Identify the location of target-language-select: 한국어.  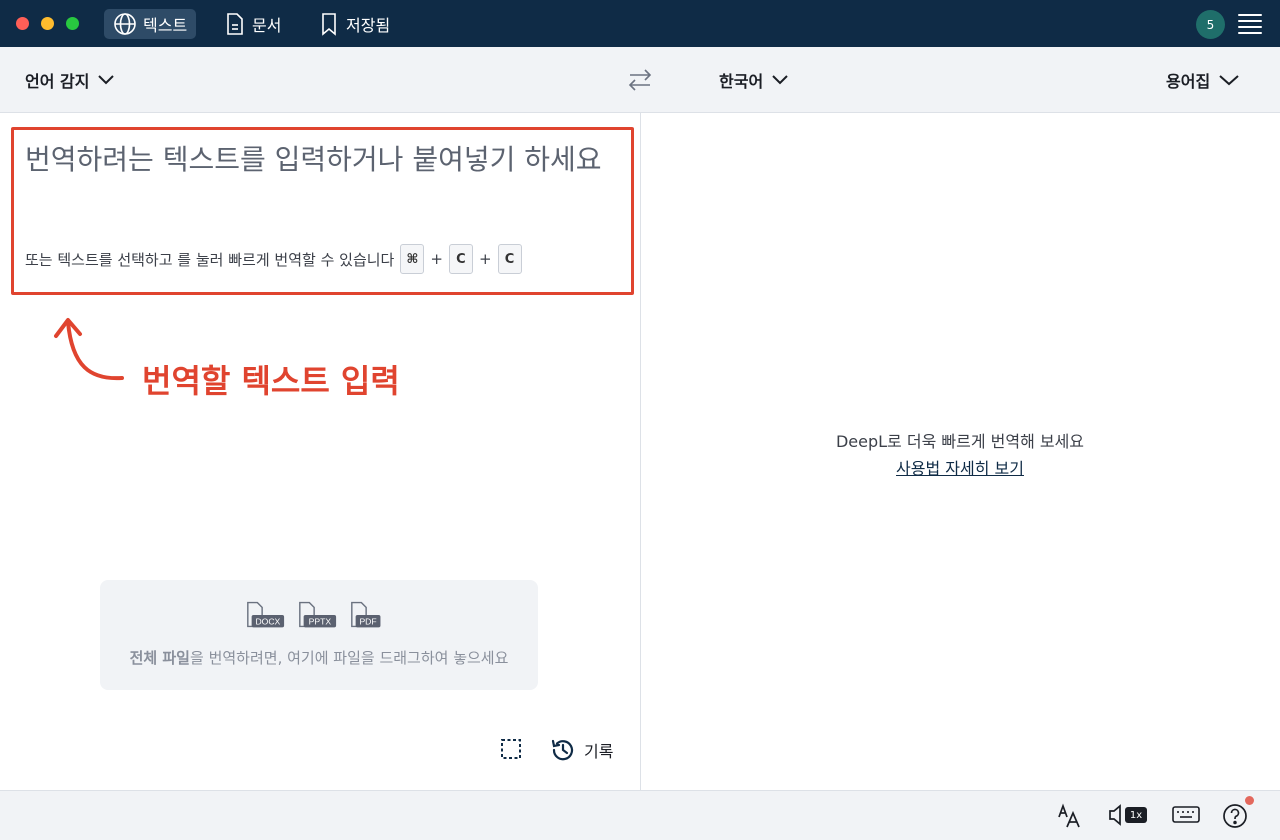
(754, 80).